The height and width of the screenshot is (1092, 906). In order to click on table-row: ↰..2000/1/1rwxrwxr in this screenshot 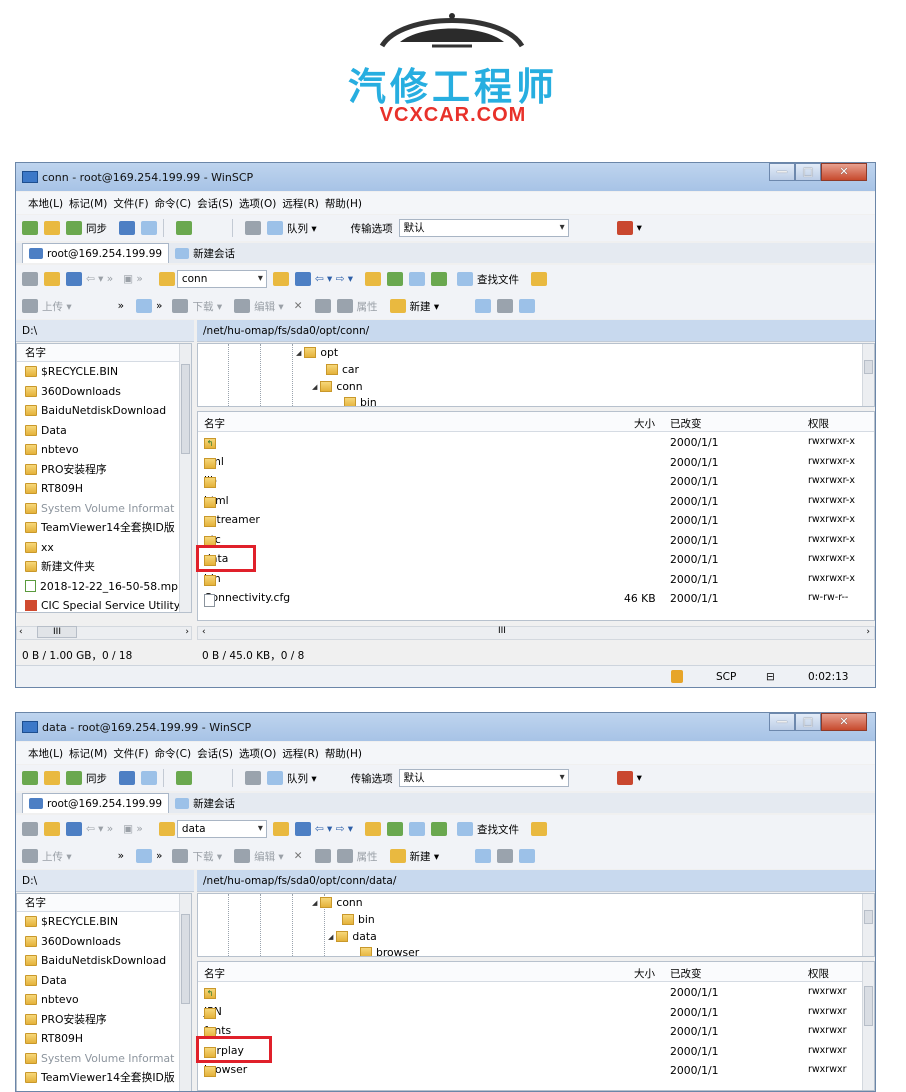, I will do `click(536, 993)`.